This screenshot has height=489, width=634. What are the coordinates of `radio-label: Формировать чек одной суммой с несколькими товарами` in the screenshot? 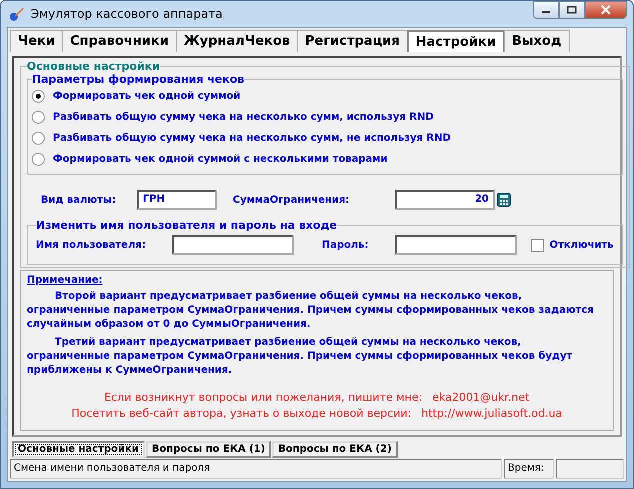 It's located at (220, 159).